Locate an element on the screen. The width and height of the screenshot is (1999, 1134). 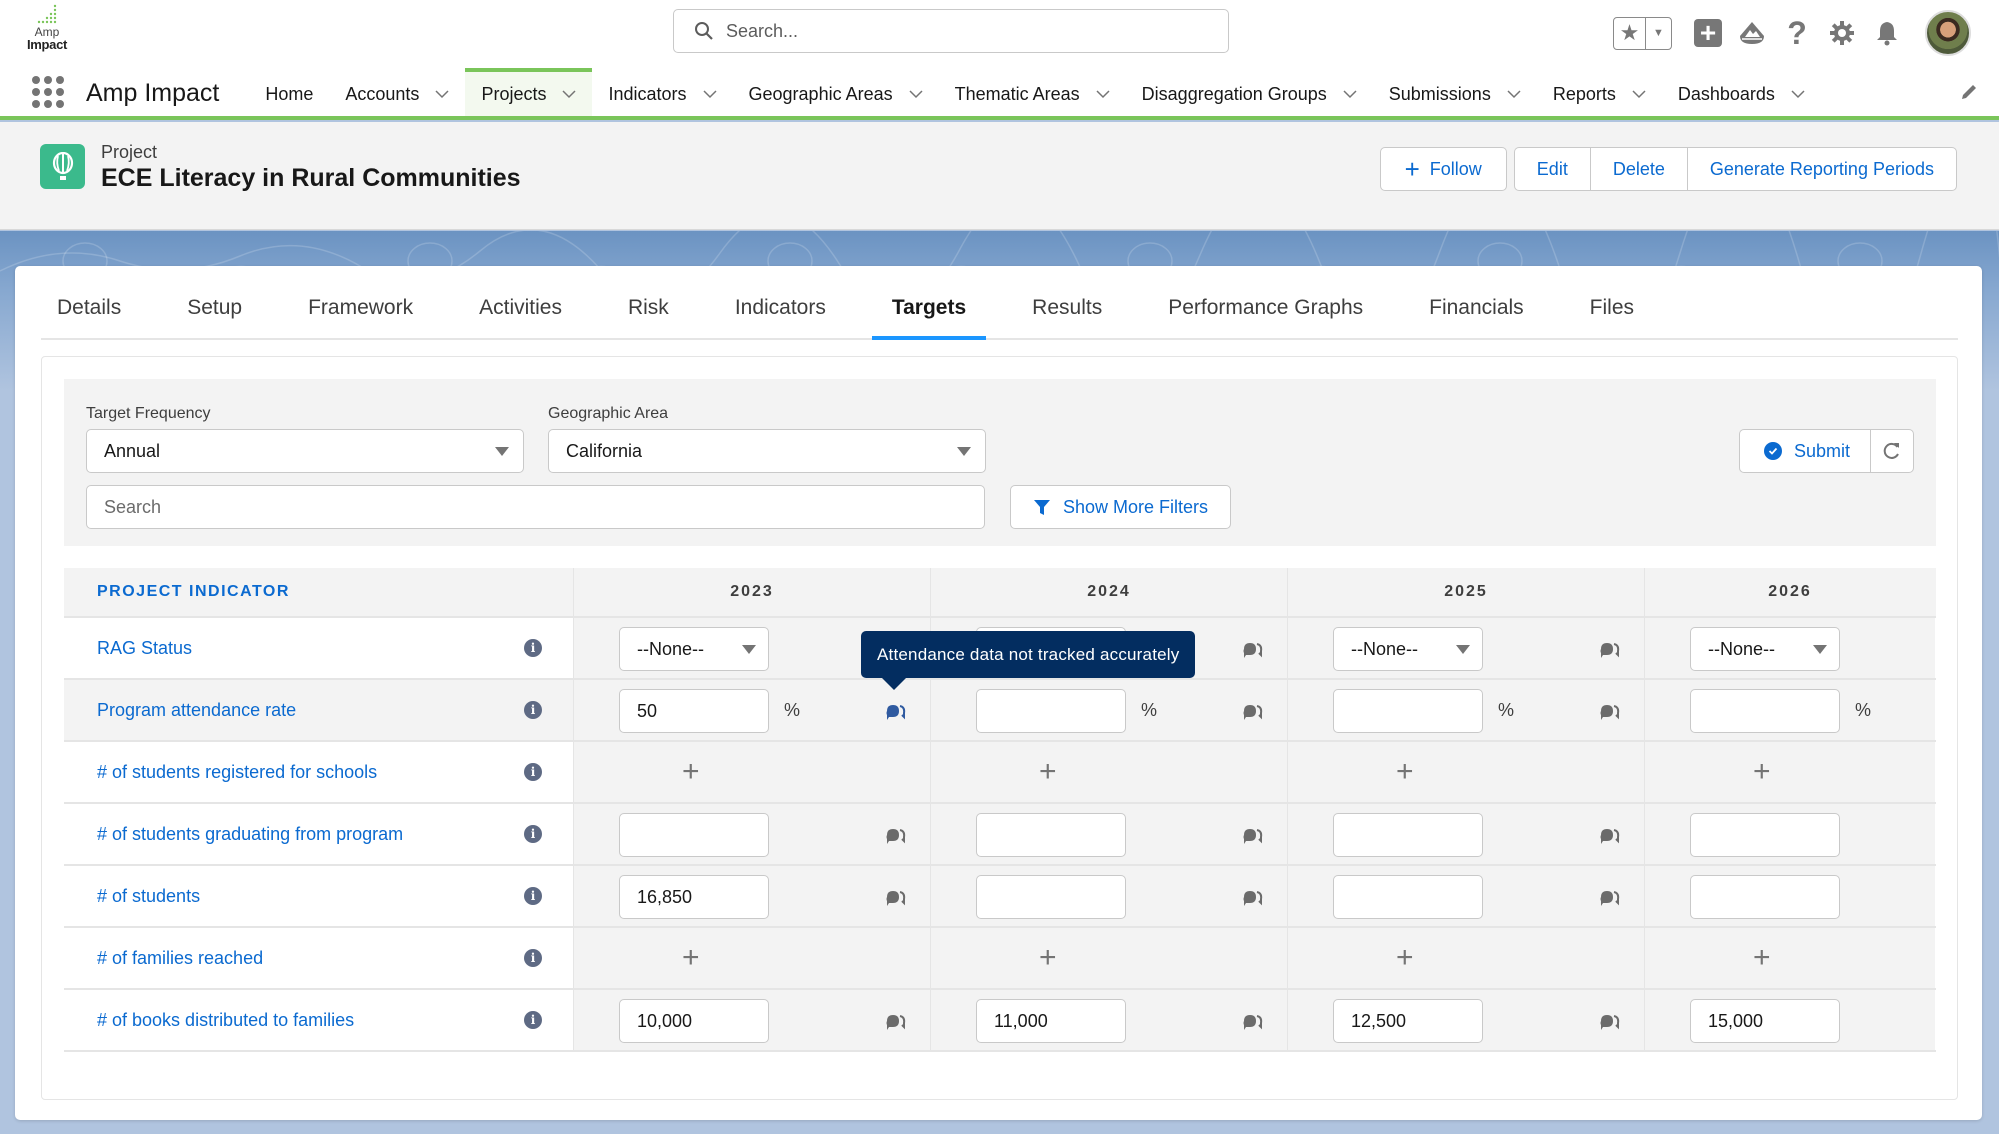
trailhead-icon is located at coordinates (1752, 33).